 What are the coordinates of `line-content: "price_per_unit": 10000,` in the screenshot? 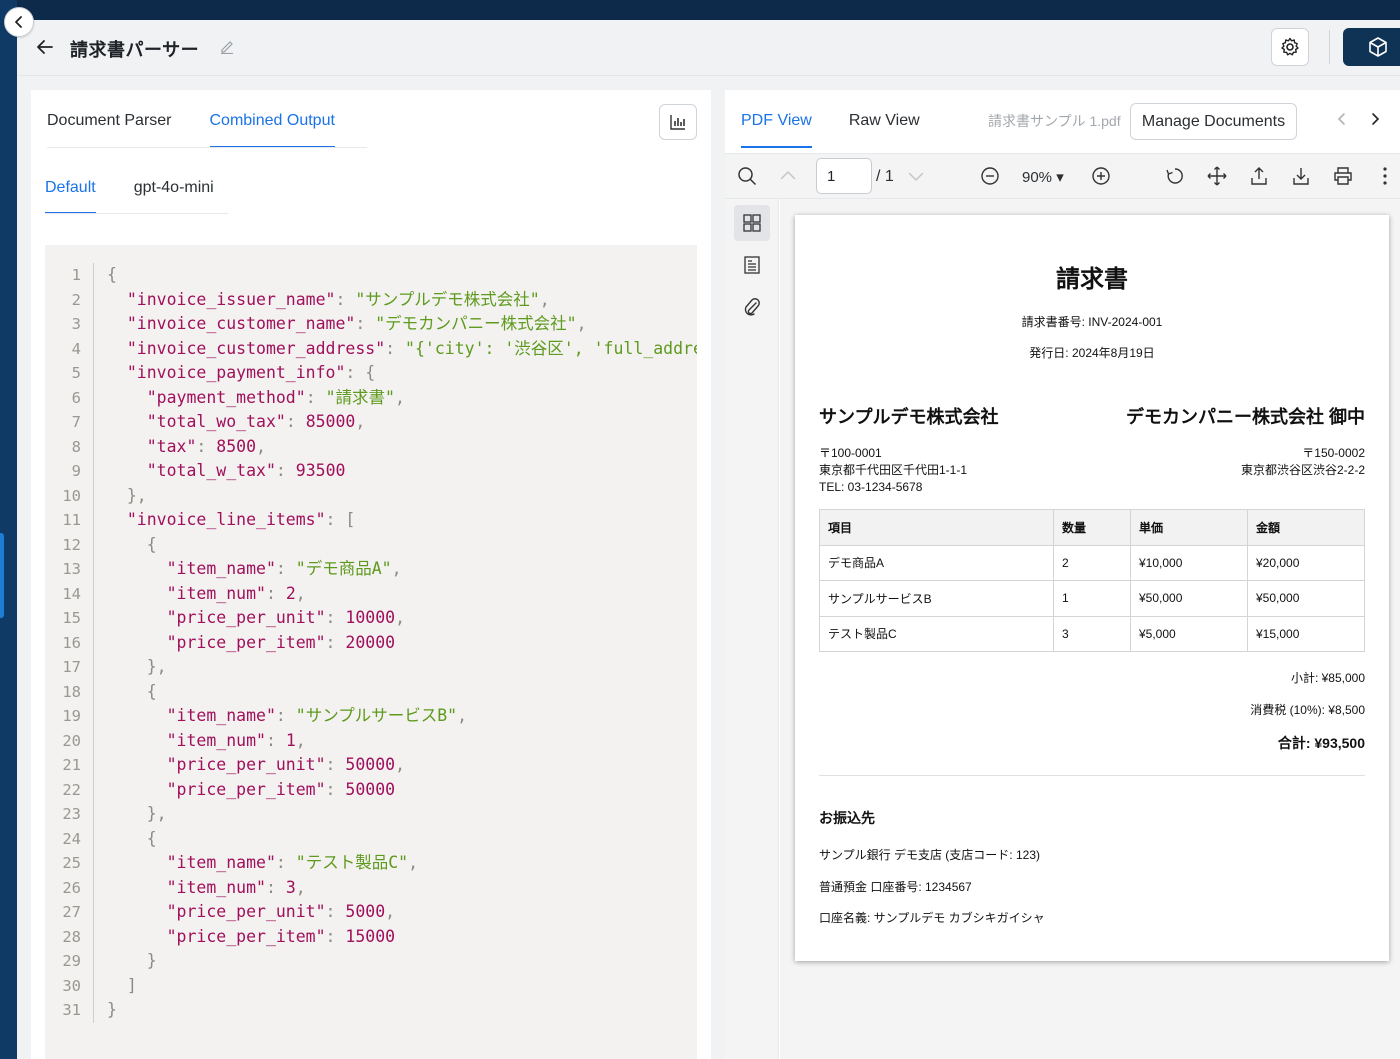 It's located at (256, 618).